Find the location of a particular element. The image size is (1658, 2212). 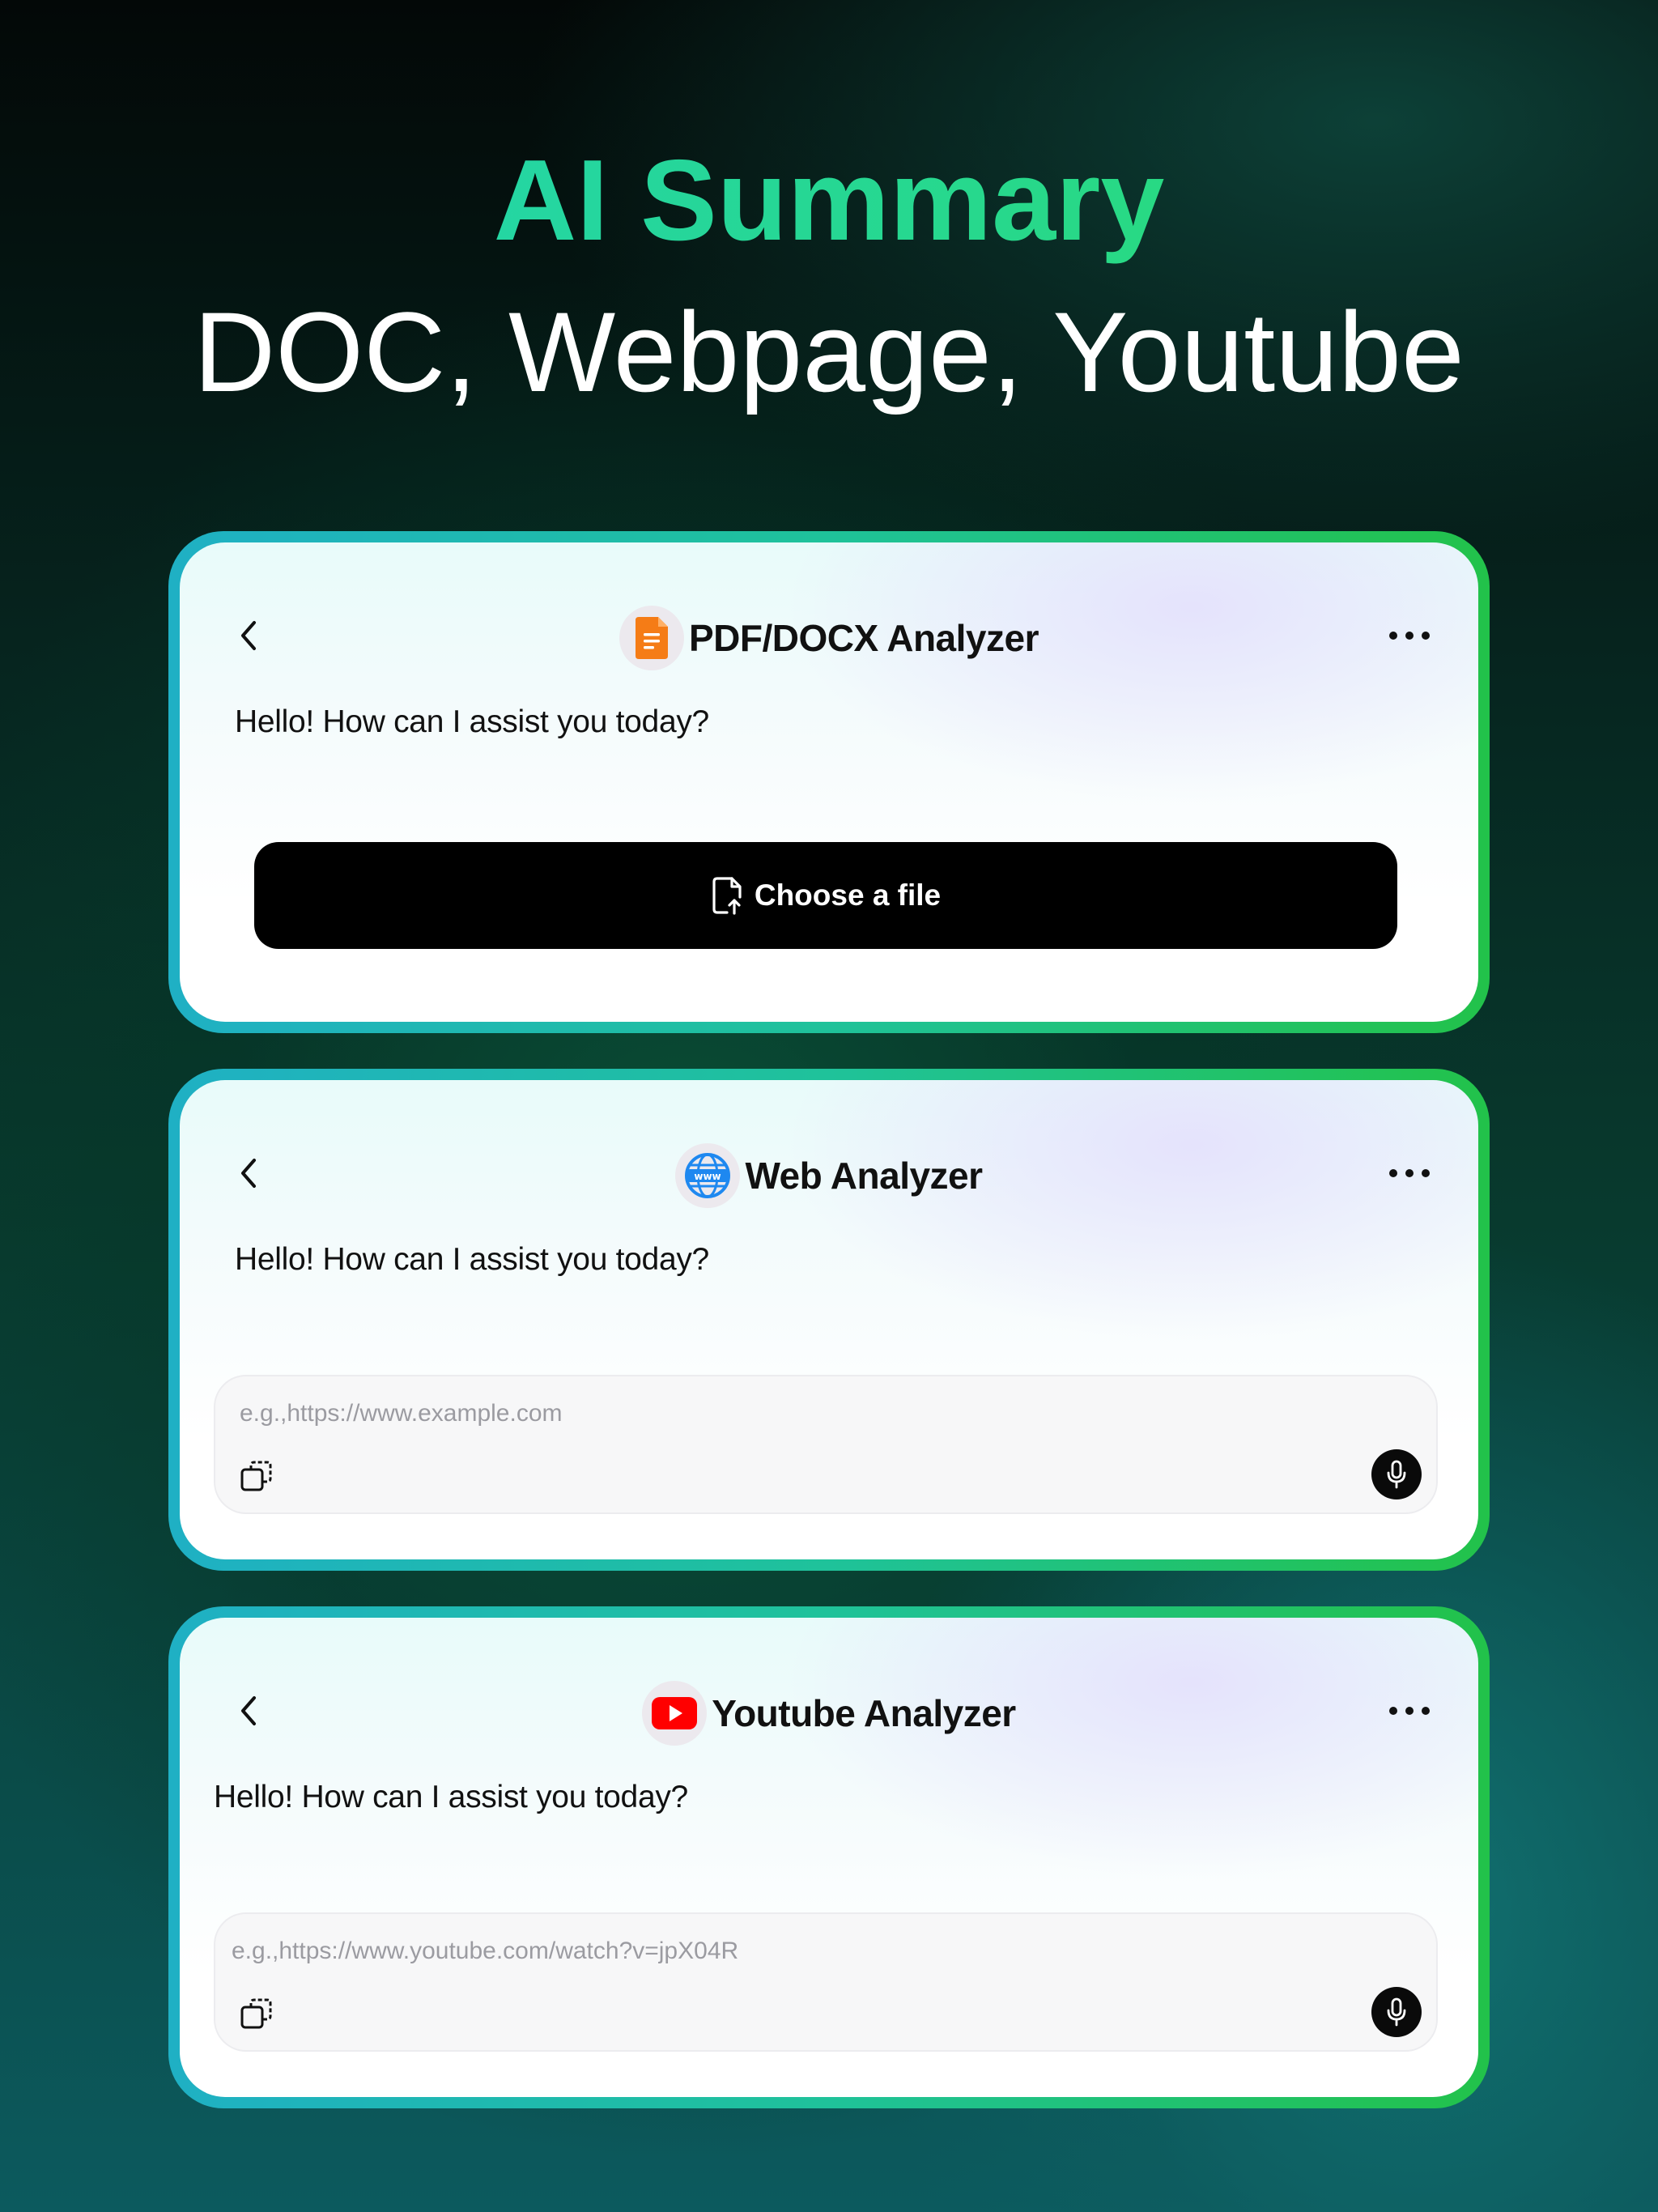

card-header: www Web Analyzer is located at coordinates (829, 1176).